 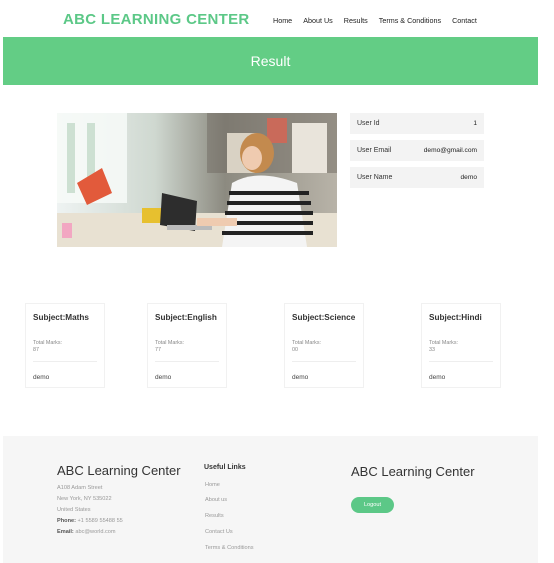 What do you see at coordinates (216, 500) in the screenshot?
I see `footer-link-about: About us` at bounding box center [216, 500].